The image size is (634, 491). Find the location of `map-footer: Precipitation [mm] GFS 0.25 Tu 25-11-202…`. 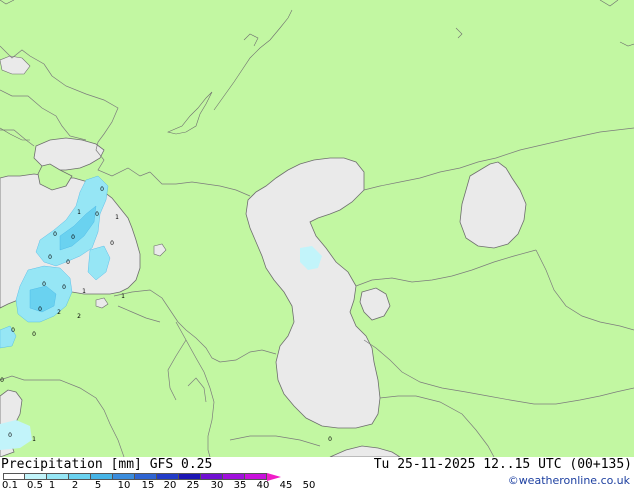

map-footer: Precipitation [mm] GFS 0.25 Tu 25-11-202… is located at coordinates (317, 474).